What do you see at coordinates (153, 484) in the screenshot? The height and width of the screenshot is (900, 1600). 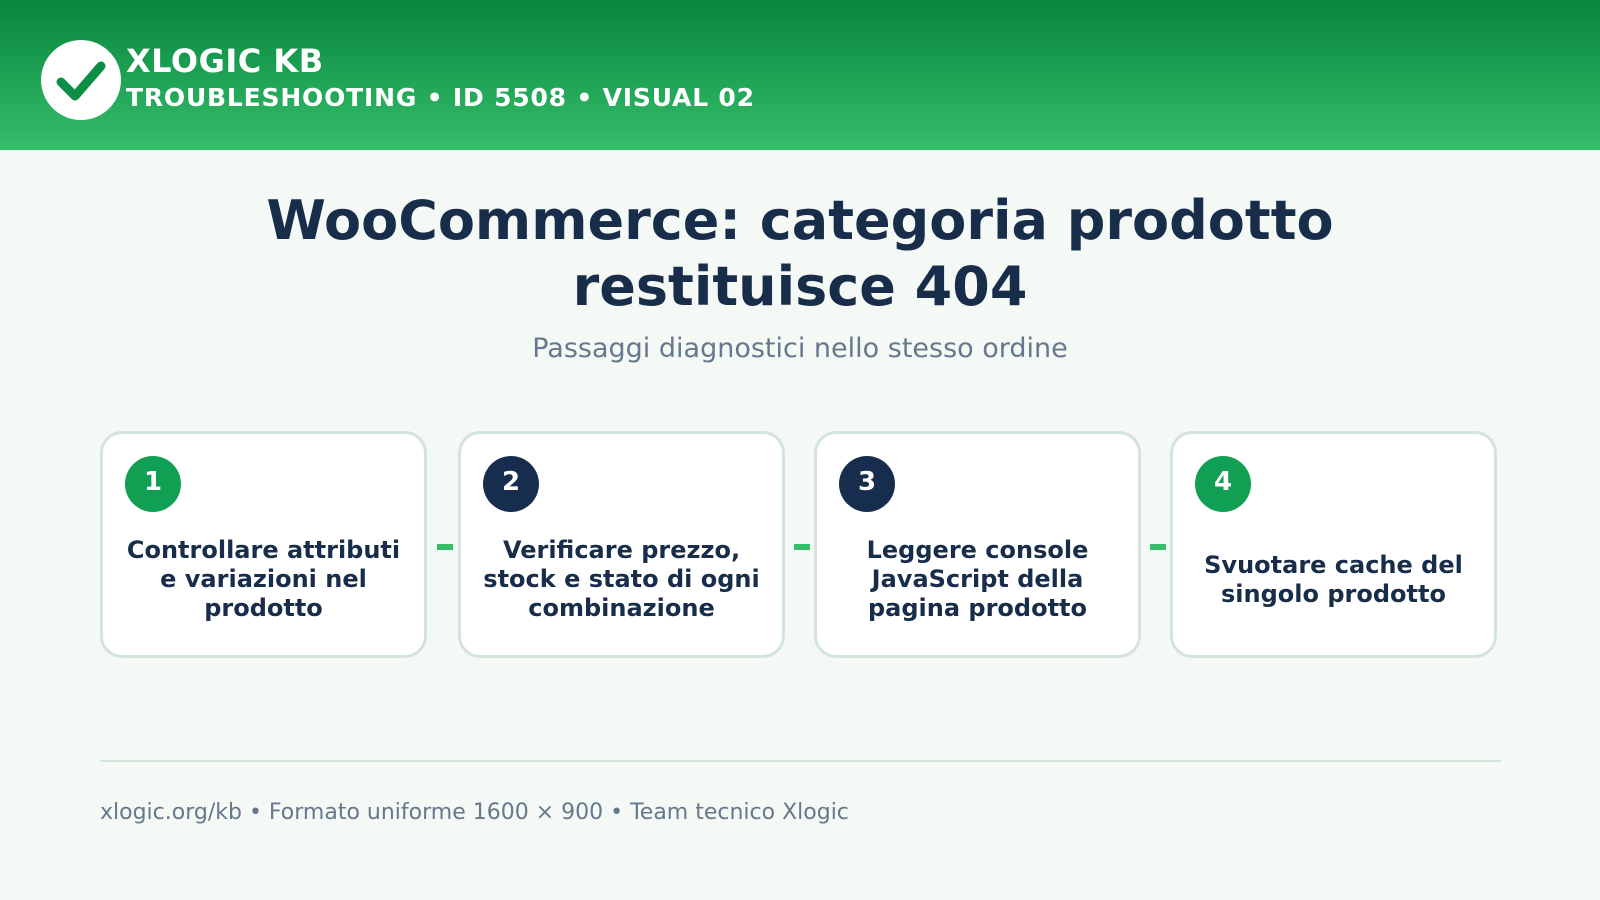 I see `step-badge-1: 1` at bounding box center [153, 484].